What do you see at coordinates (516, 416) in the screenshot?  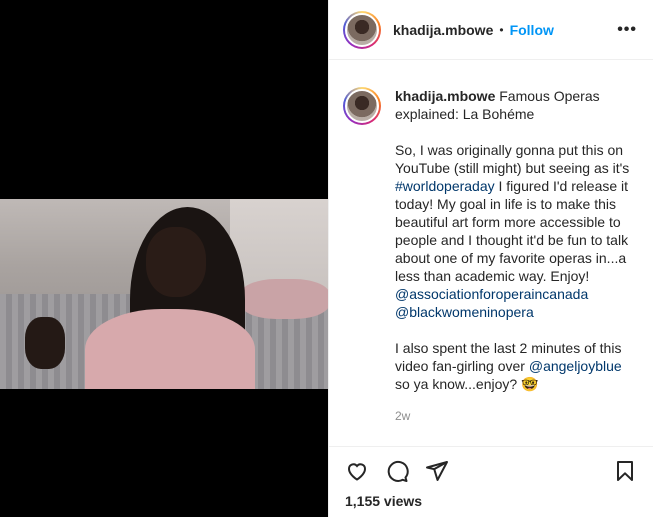 I see `post-timestamp: 2w` at bounding box center [516, 416].